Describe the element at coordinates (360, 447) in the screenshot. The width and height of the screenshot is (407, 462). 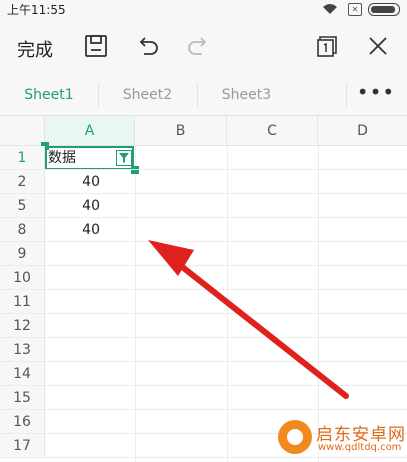
I see `watermark-url: www.qdltdq.com` at that location.